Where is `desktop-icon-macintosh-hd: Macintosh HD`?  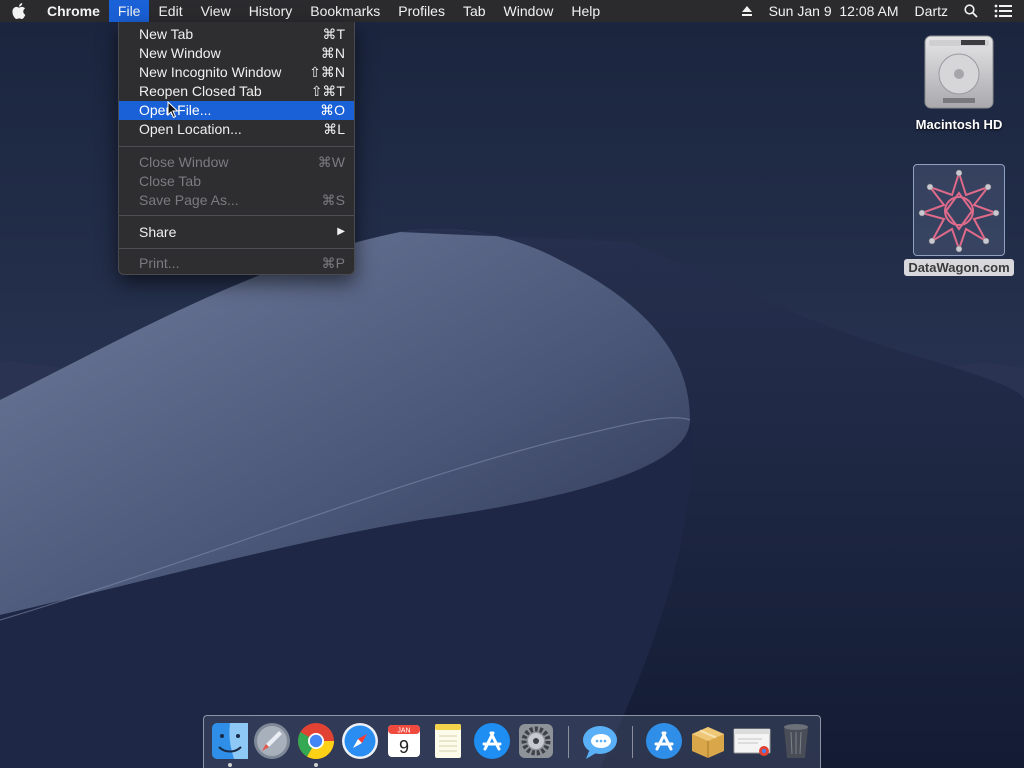
desktop-icon-macintosh-hd: Macintosh HD is located at coordinates (959, 82).